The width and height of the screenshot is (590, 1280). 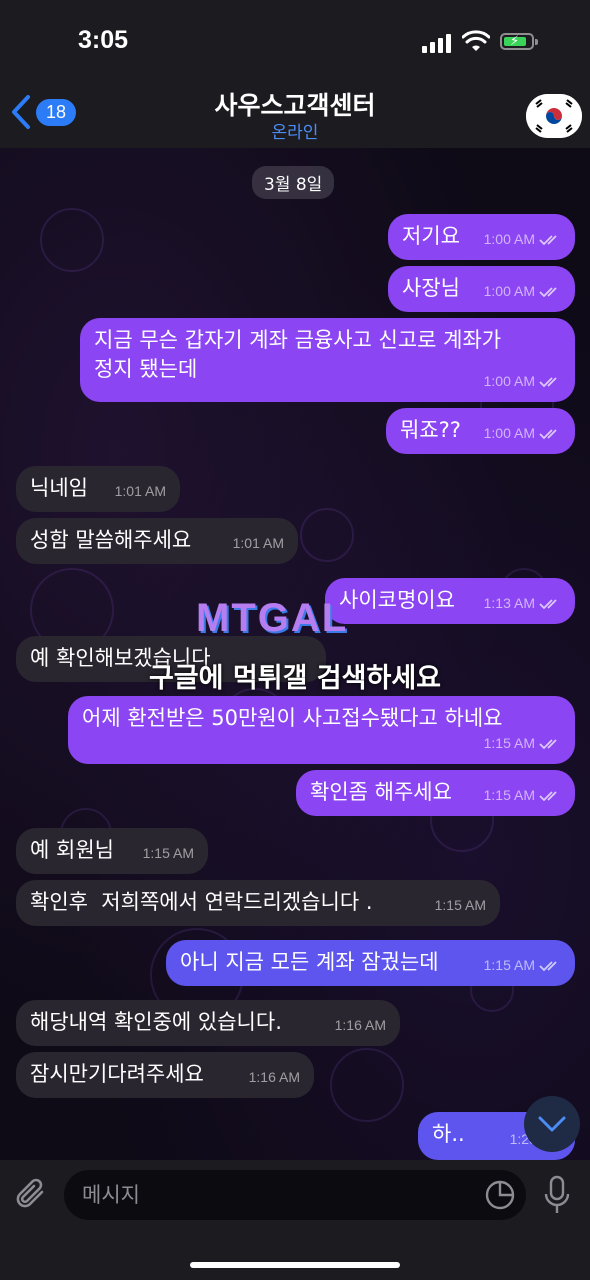 I want to click on korea-flag-icon, so click(x=554, y=116).